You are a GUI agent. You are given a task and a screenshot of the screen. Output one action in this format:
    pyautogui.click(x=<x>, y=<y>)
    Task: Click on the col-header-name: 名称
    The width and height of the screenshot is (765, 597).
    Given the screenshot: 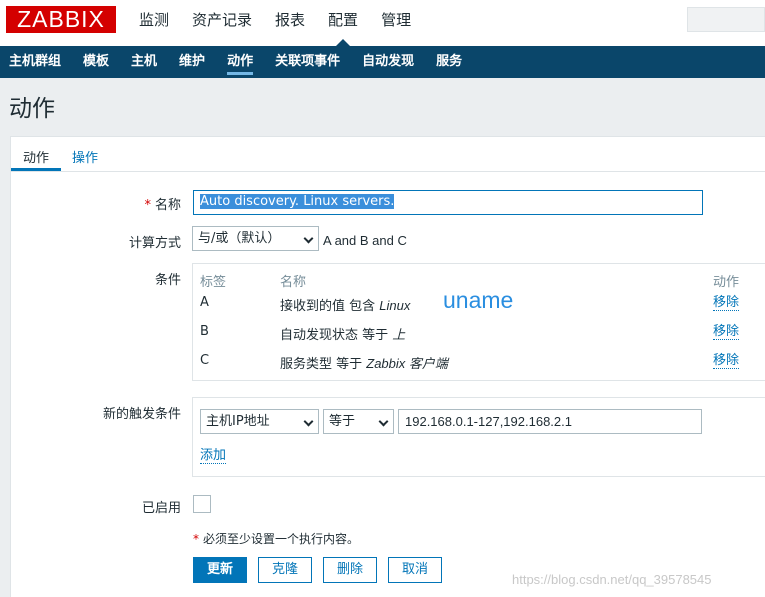 What is the action you would take?
    pyautogui.click(x=293, y=282)
    